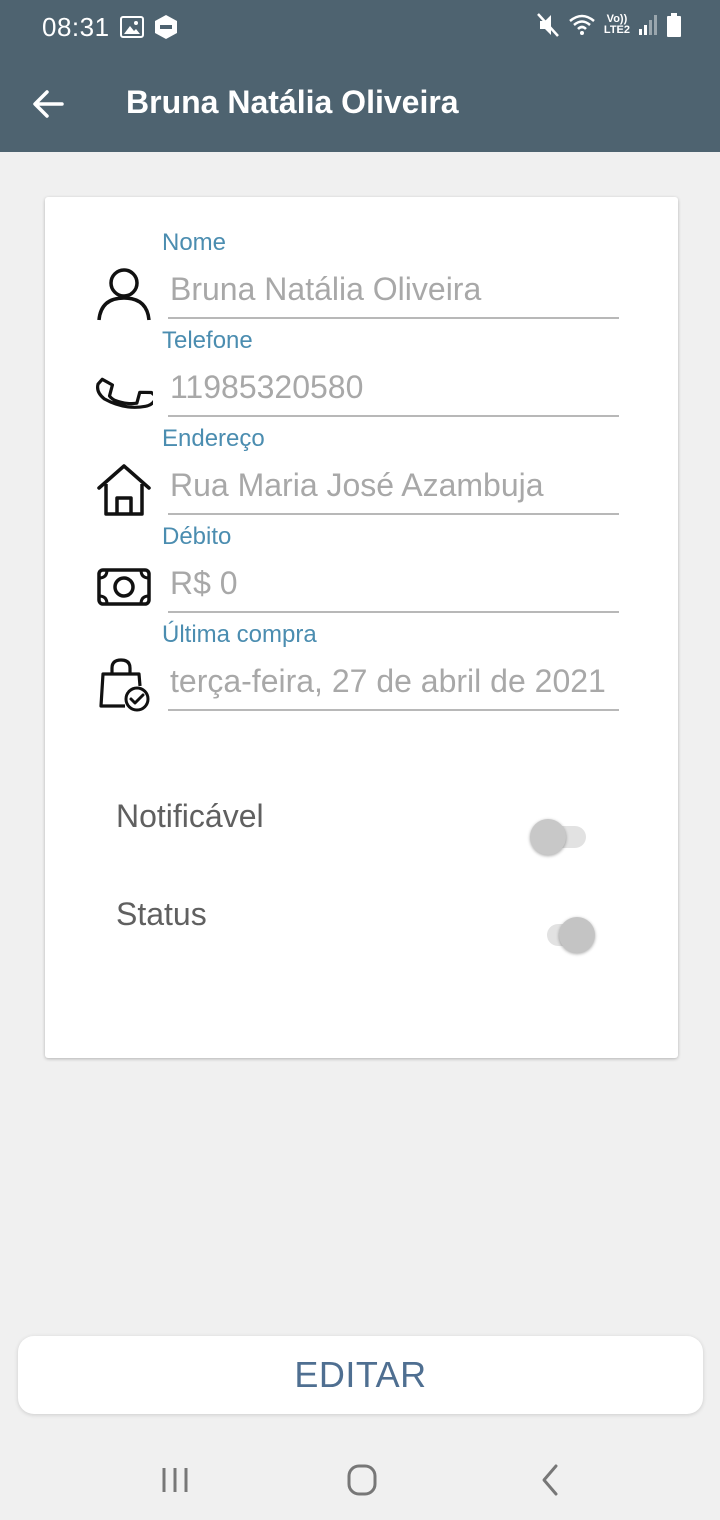  I want to click on last-purchase-field: terça-feira, 27 de abril de 2021, so click(393, 687).